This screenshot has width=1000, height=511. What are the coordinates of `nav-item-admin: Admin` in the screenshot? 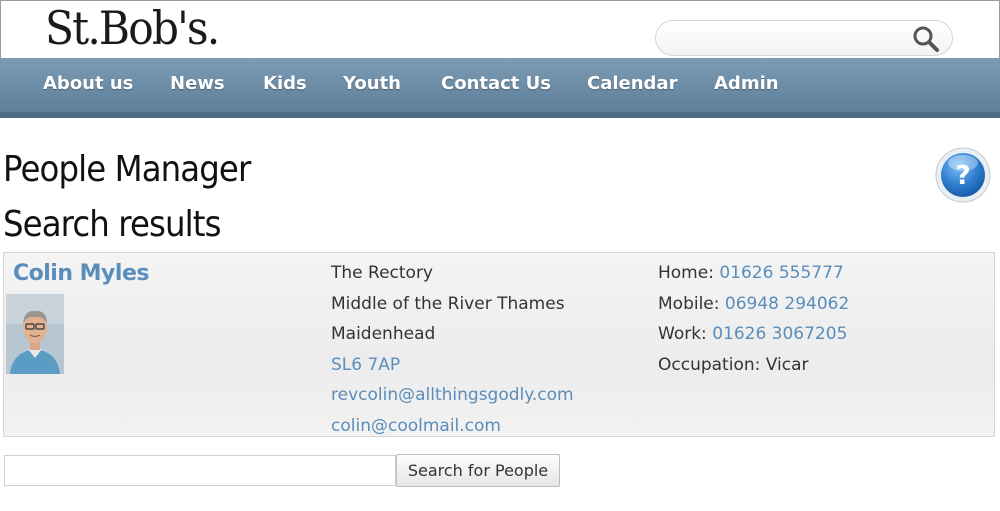 It's located at (746, 83).